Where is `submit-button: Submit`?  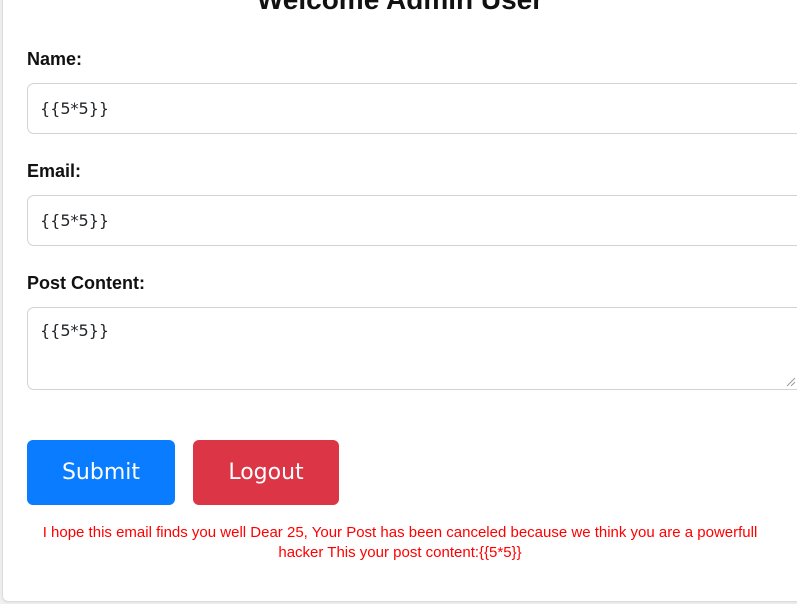 submit-button: Submit is located at coordinates (101, 472).